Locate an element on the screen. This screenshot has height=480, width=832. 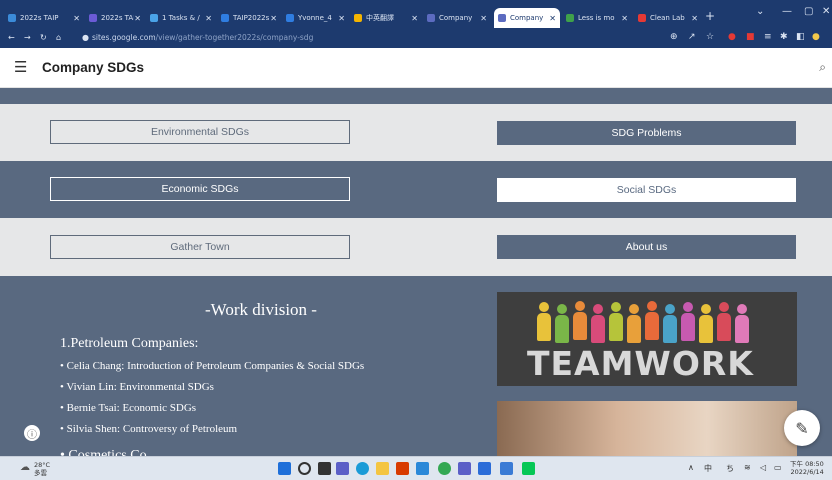
browser-tab: Less is mo ✕ is located at coordinates (597, 18).